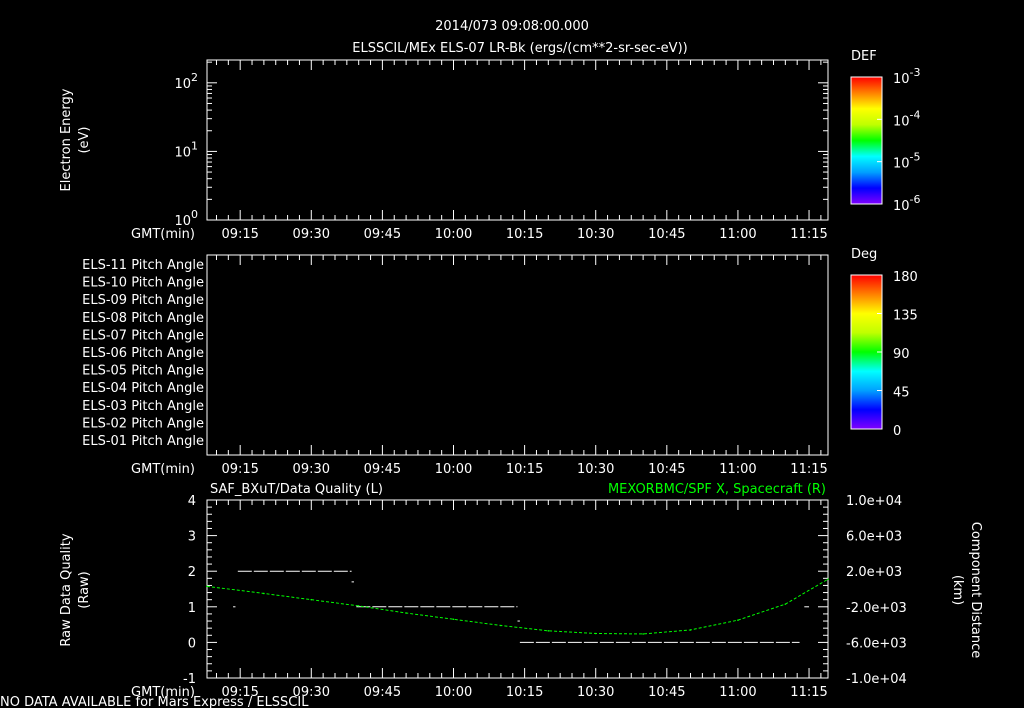 The width and height of the screenshot is (1024, 708). Describe the element at coordinates (864, 56) in the screenshot. I see `colorbar-title: DEF` at that location.